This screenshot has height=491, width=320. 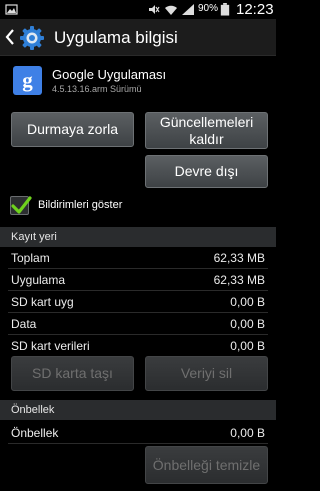 I want to click on app-version: 4.5.13.16.arm Sürümü, so click(x=97, y=89).